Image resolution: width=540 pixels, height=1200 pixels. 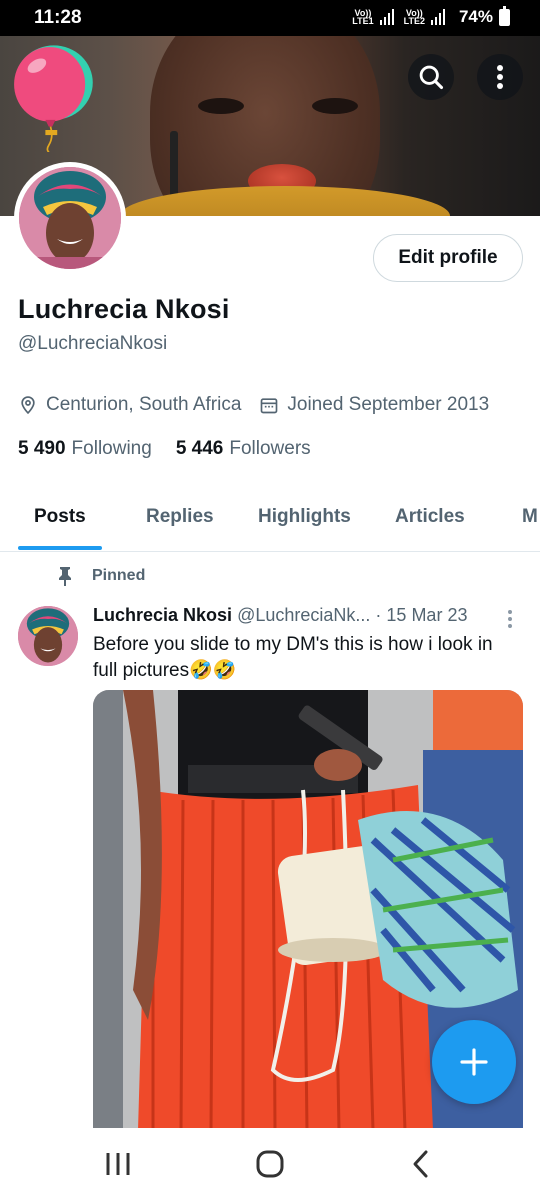 I want to click on profile-tabs: Posts Replies Highlights Articles M, so click(x=270, y=521).